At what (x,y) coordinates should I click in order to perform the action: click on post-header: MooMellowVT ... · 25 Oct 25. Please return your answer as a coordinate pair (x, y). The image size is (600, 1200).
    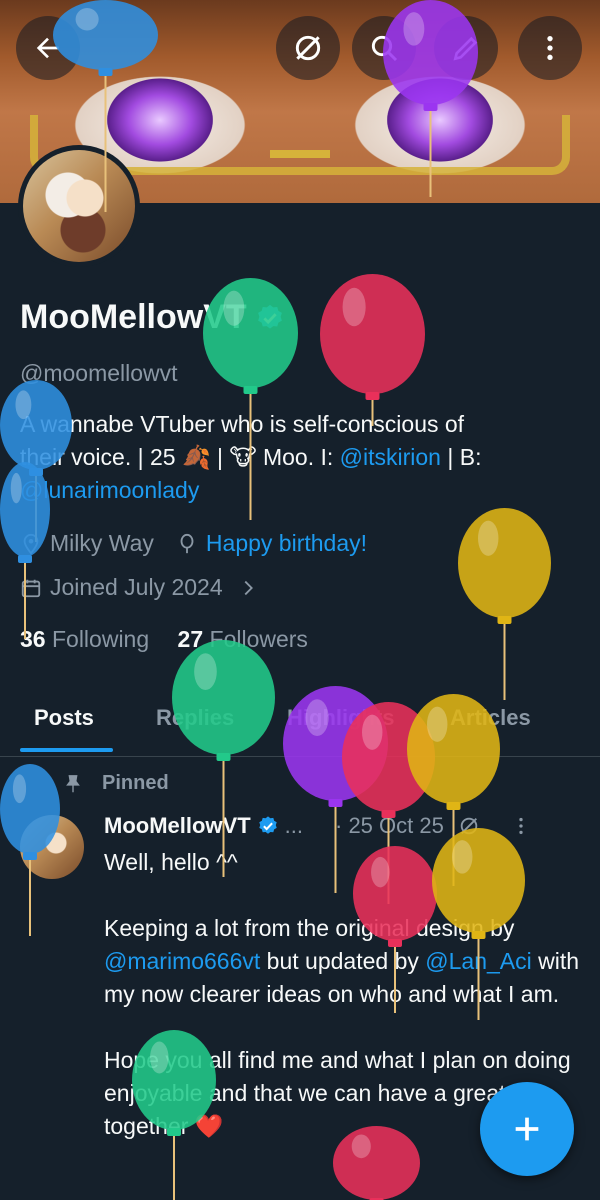
    Looking at the image, I should click on (344, 826).